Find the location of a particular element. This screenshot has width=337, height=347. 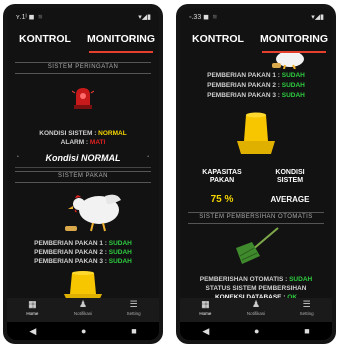

kondisi-label: KONDISI SISTEM : is located at coordinates (68, 133).